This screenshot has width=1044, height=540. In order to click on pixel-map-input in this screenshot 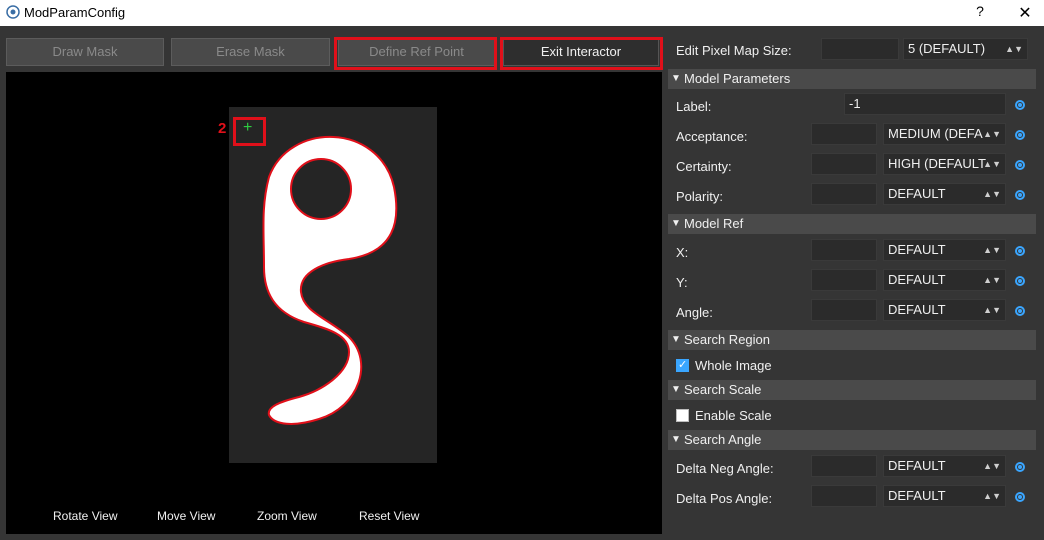, I will do `click(860, 49)`.